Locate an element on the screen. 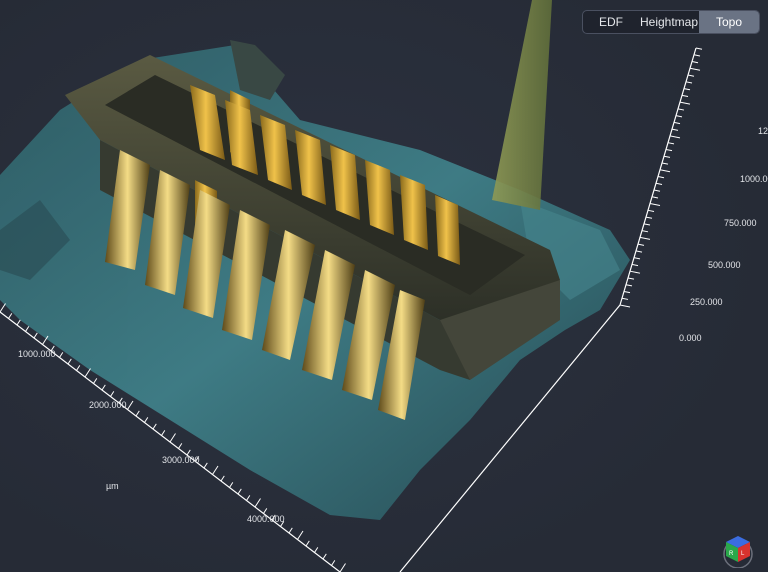  svg-text: R is located at coordinates (731, 554).